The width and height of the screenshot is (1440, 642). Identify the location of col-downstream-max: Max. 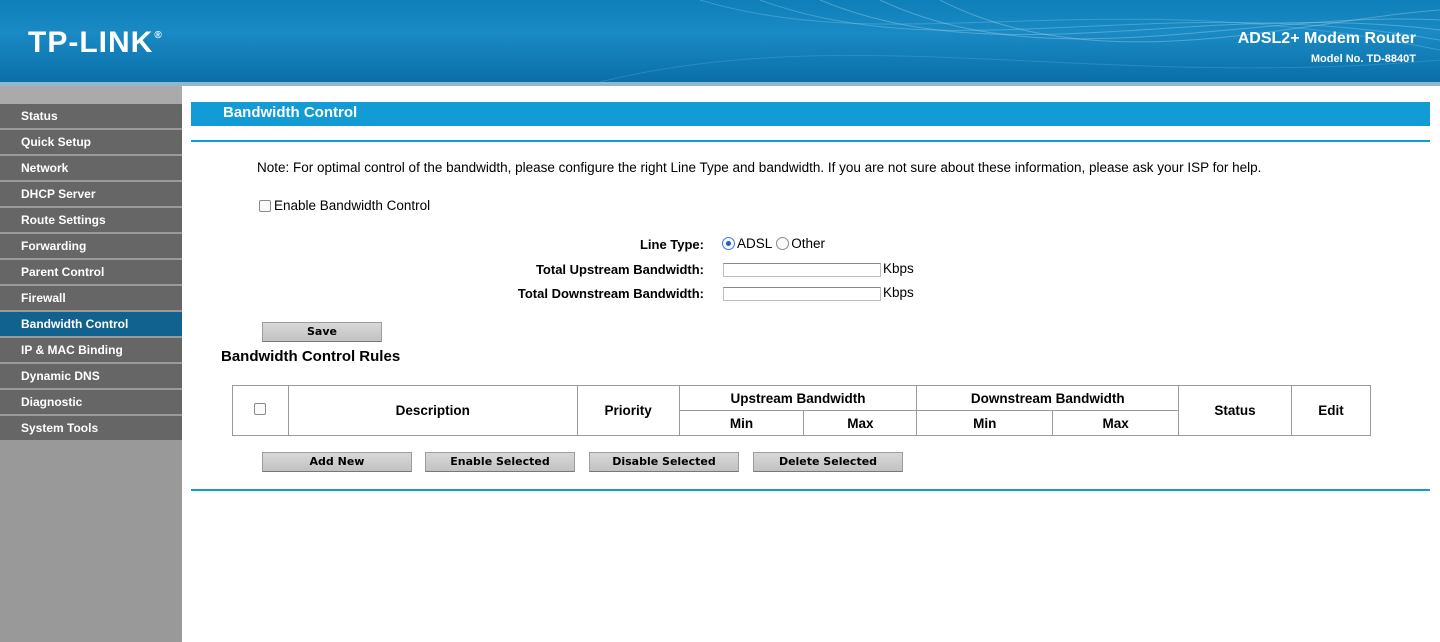
(1116, 423).